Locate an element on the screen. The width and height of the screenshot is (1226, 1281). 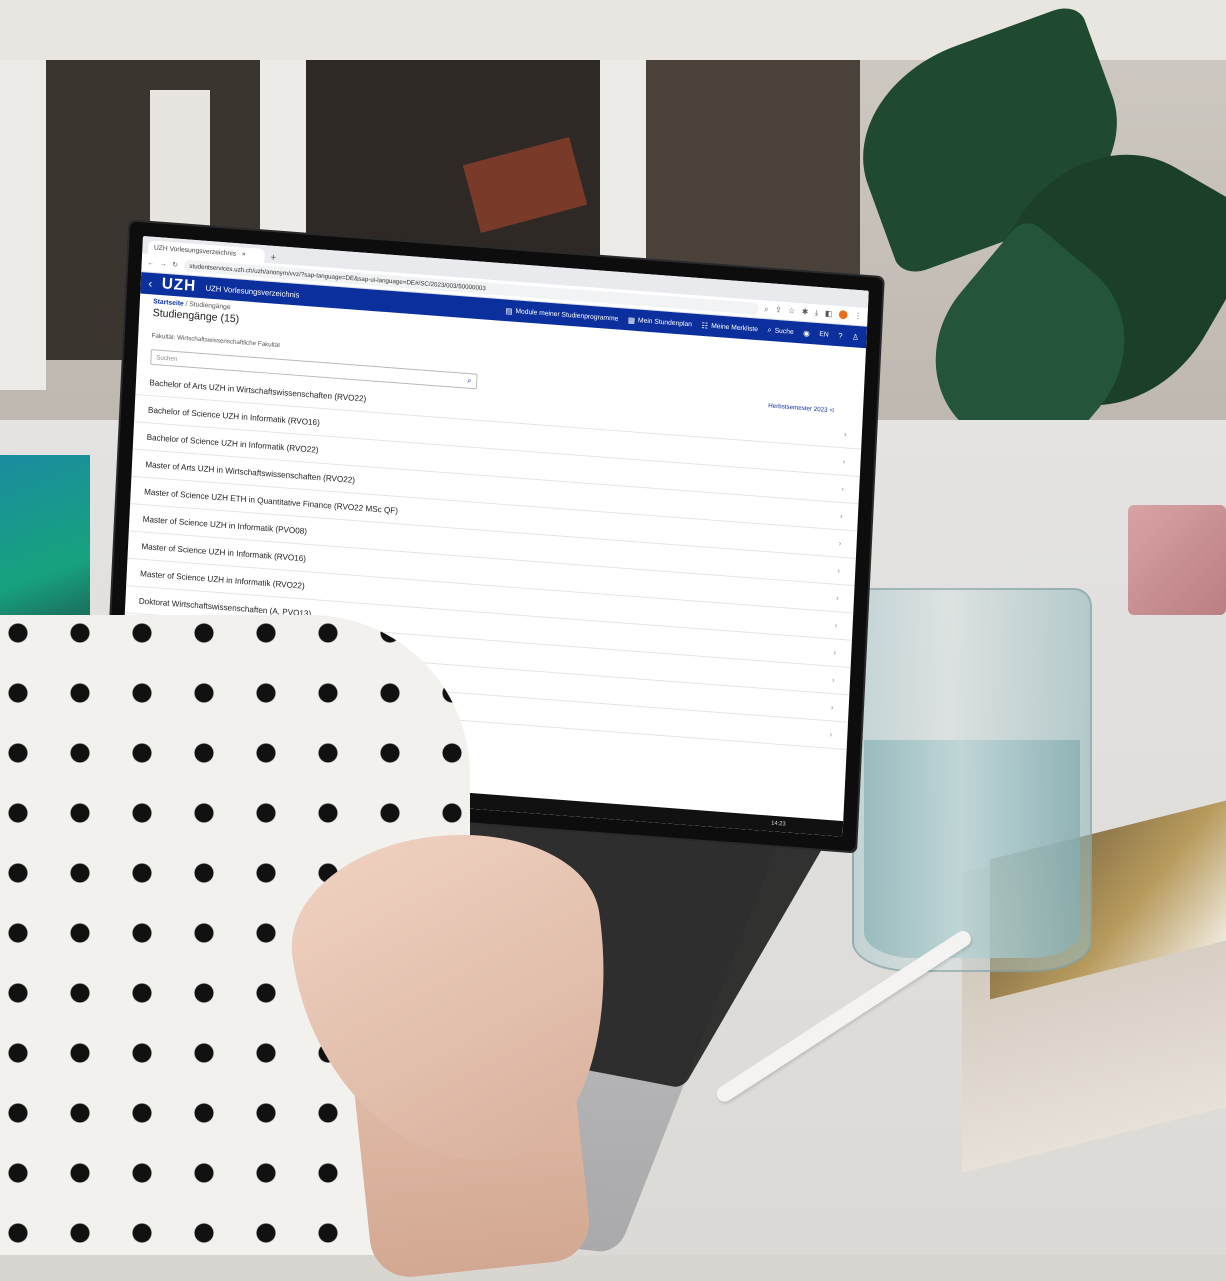
zoom-icon: ⌕ is located at coordinates (766, 309).